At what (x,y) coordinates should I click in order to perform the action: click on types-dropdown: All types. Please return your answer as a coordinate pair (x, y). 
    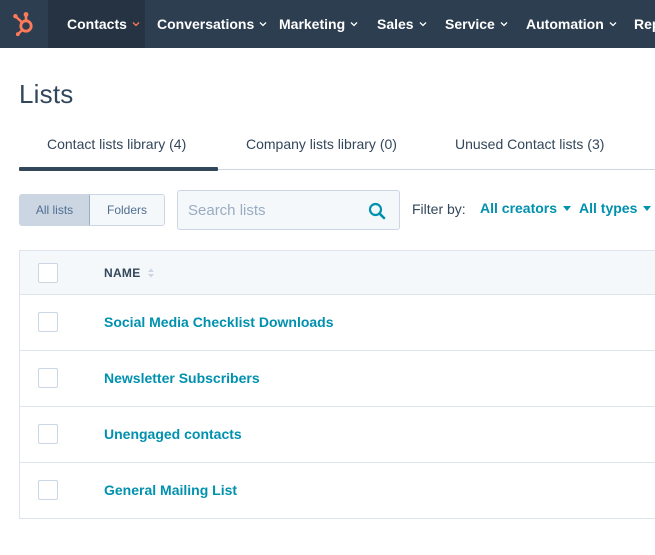
    Looking at the image, I should click on (615, 208).